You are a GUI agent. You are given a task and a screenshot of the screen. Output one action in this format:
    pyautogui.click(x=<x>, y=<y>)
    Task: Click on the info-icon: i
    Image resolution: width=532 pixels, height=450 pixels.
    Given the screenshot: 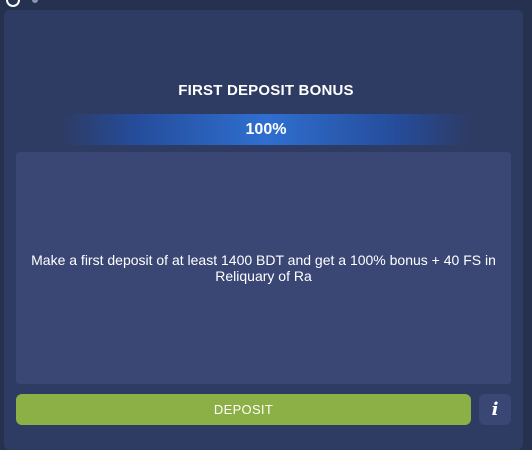 What is the action you would take?
    pyautogui.click(x=495, y=409)
    